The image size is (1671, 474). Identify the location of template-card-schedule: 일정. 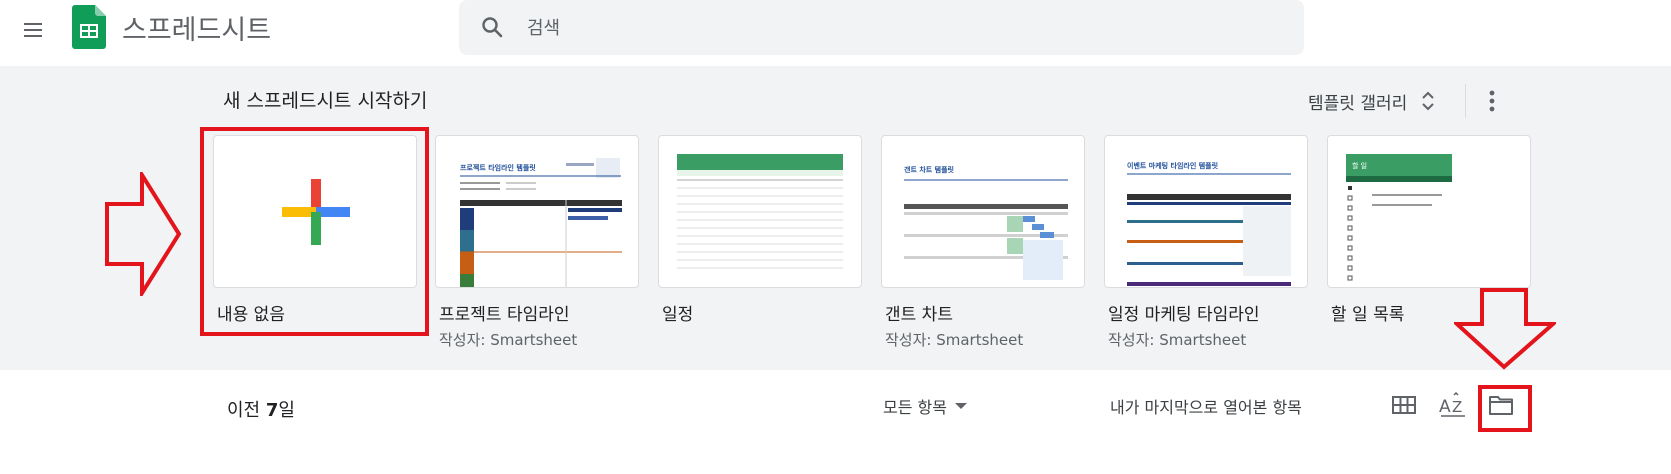
(760, 230).